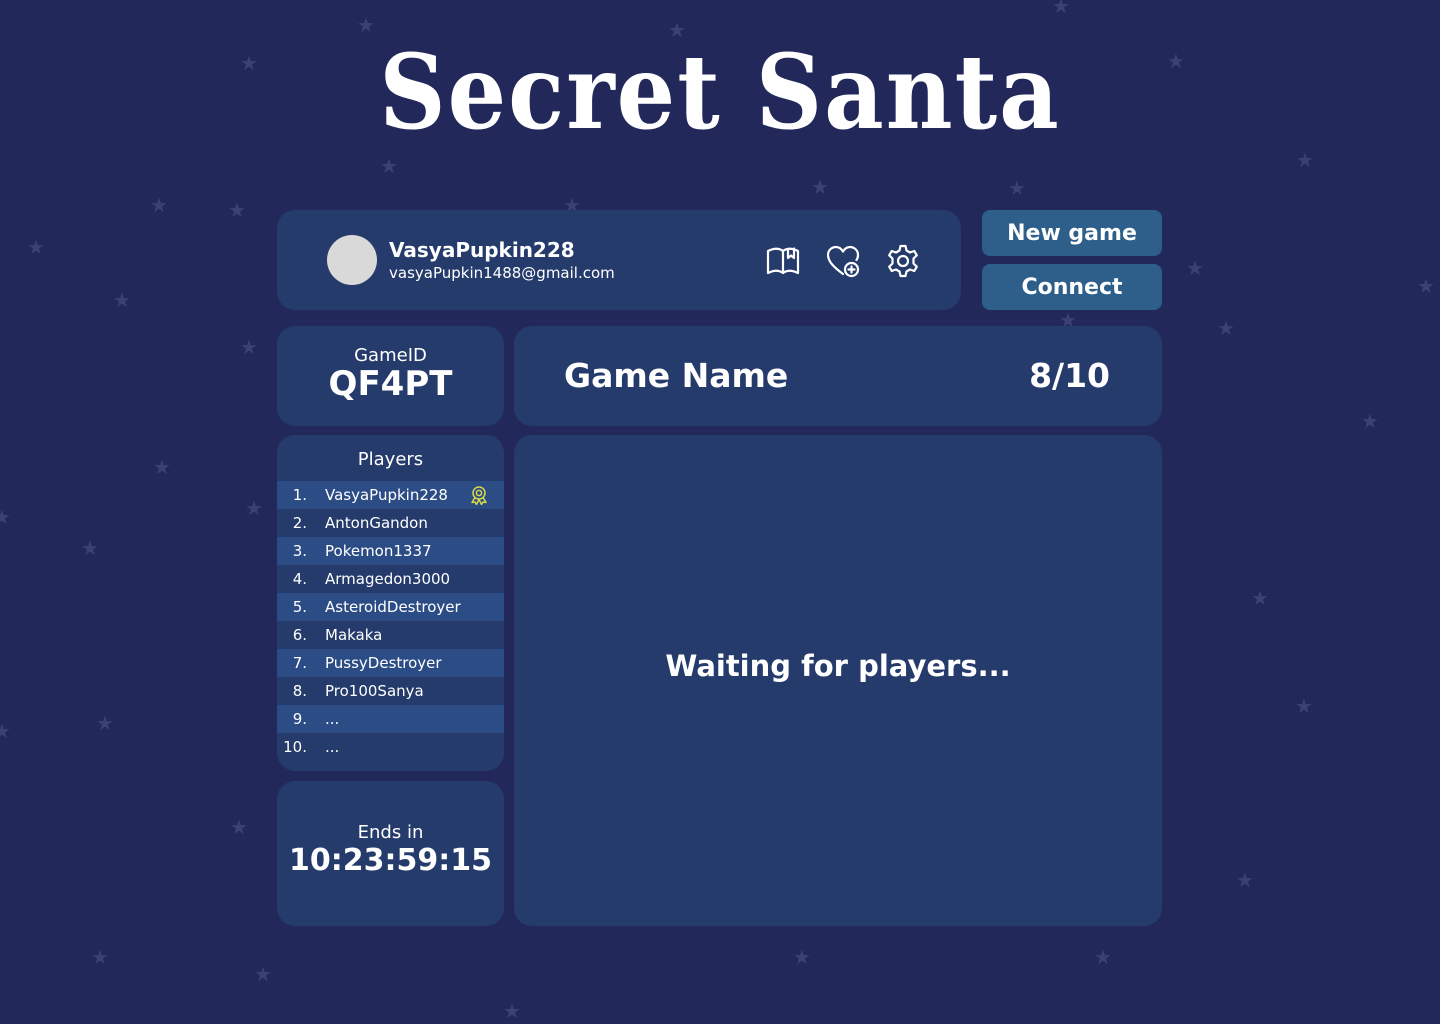 The width and height of the screenshot is (1440, 1024). I want to click on user-email: vasyaPupkin1488@gmail.com, so click(502, 273).